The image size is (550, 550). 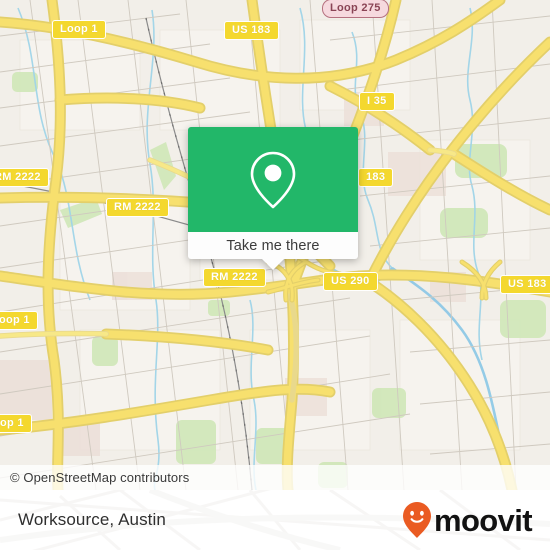 What do you see at coordinates (350, 281) in the screenshot?
I see `road-label-us-290: US 290` at bounding box center [350, 281].